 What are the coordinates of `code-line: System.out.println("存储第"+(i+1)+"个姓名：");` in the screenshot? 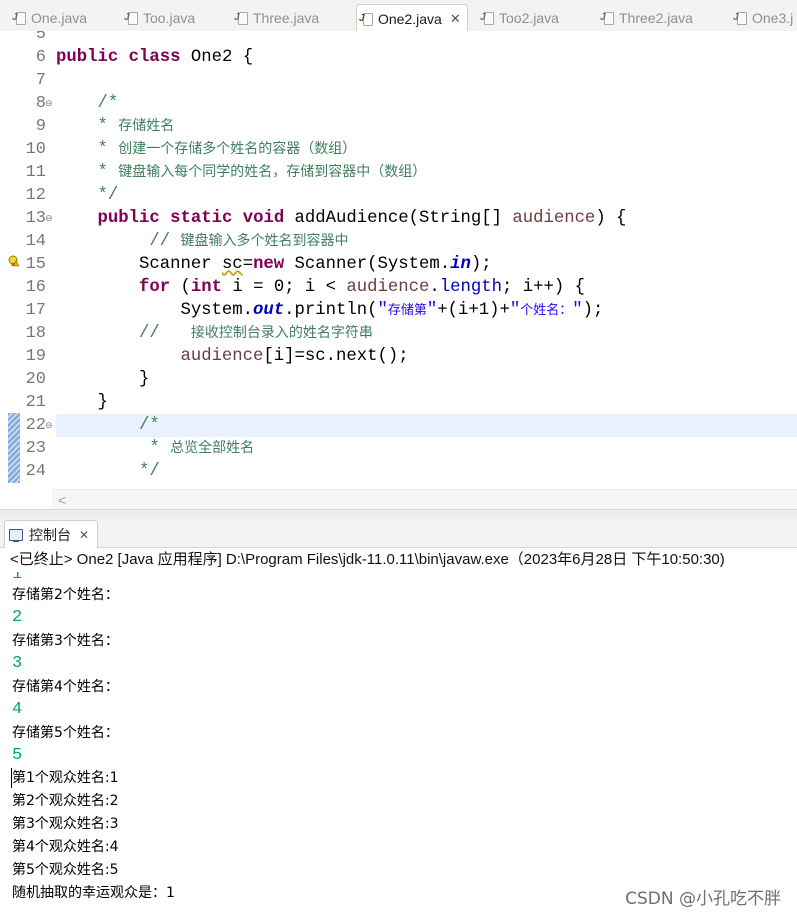 It's located at (330, 310).